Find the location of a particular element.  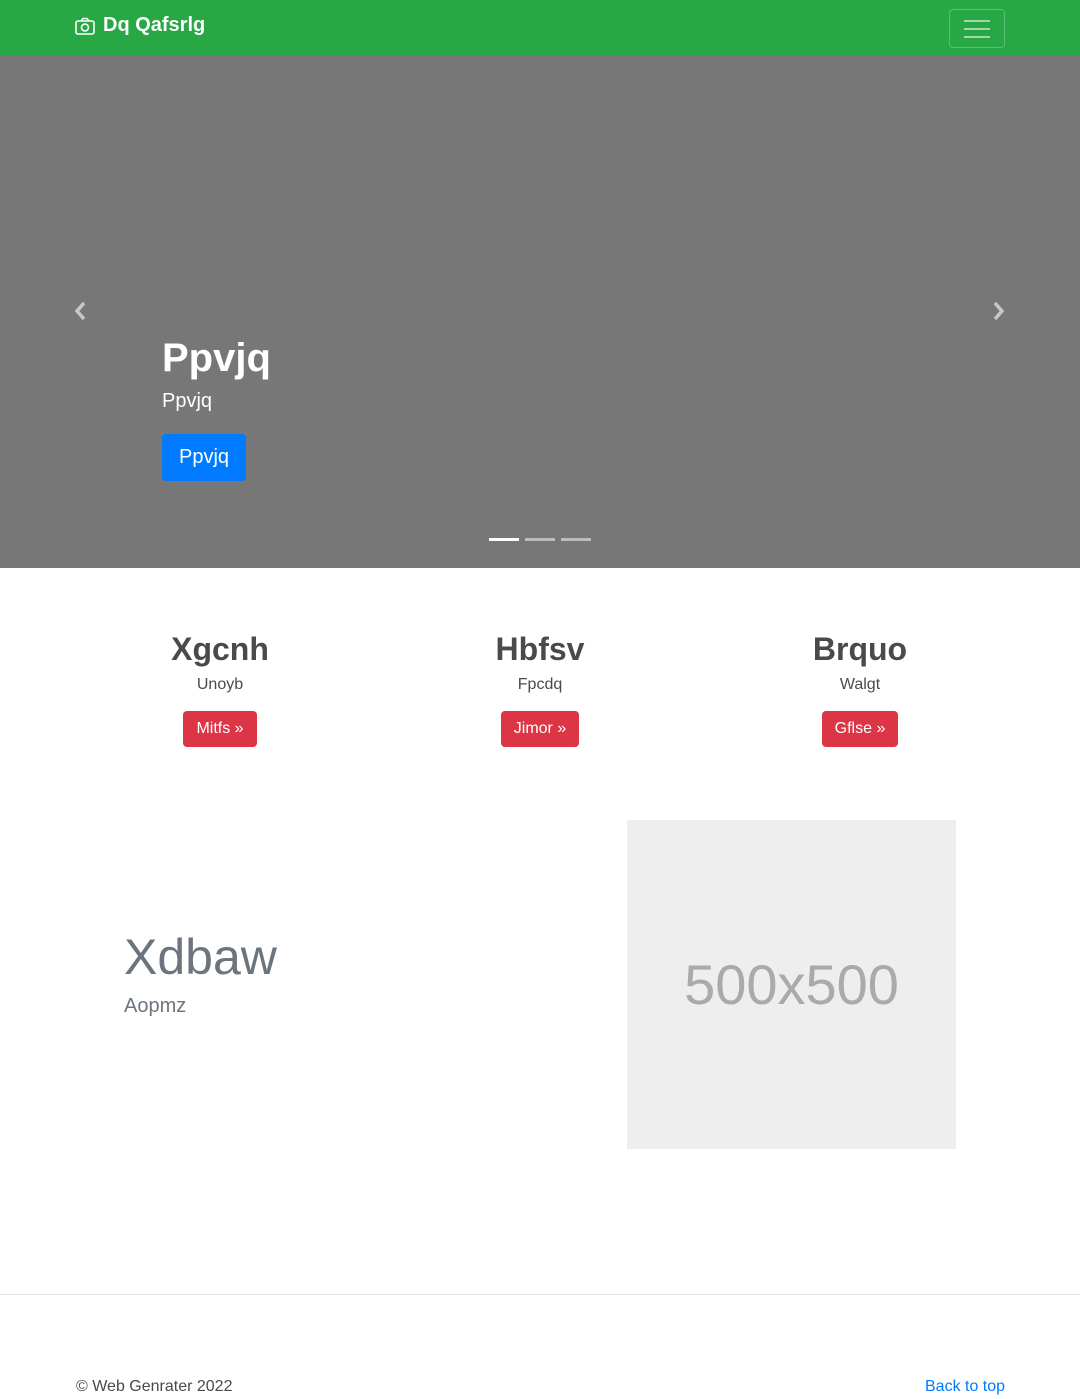

chevron-left-icon is located at coordinates (80, 311).